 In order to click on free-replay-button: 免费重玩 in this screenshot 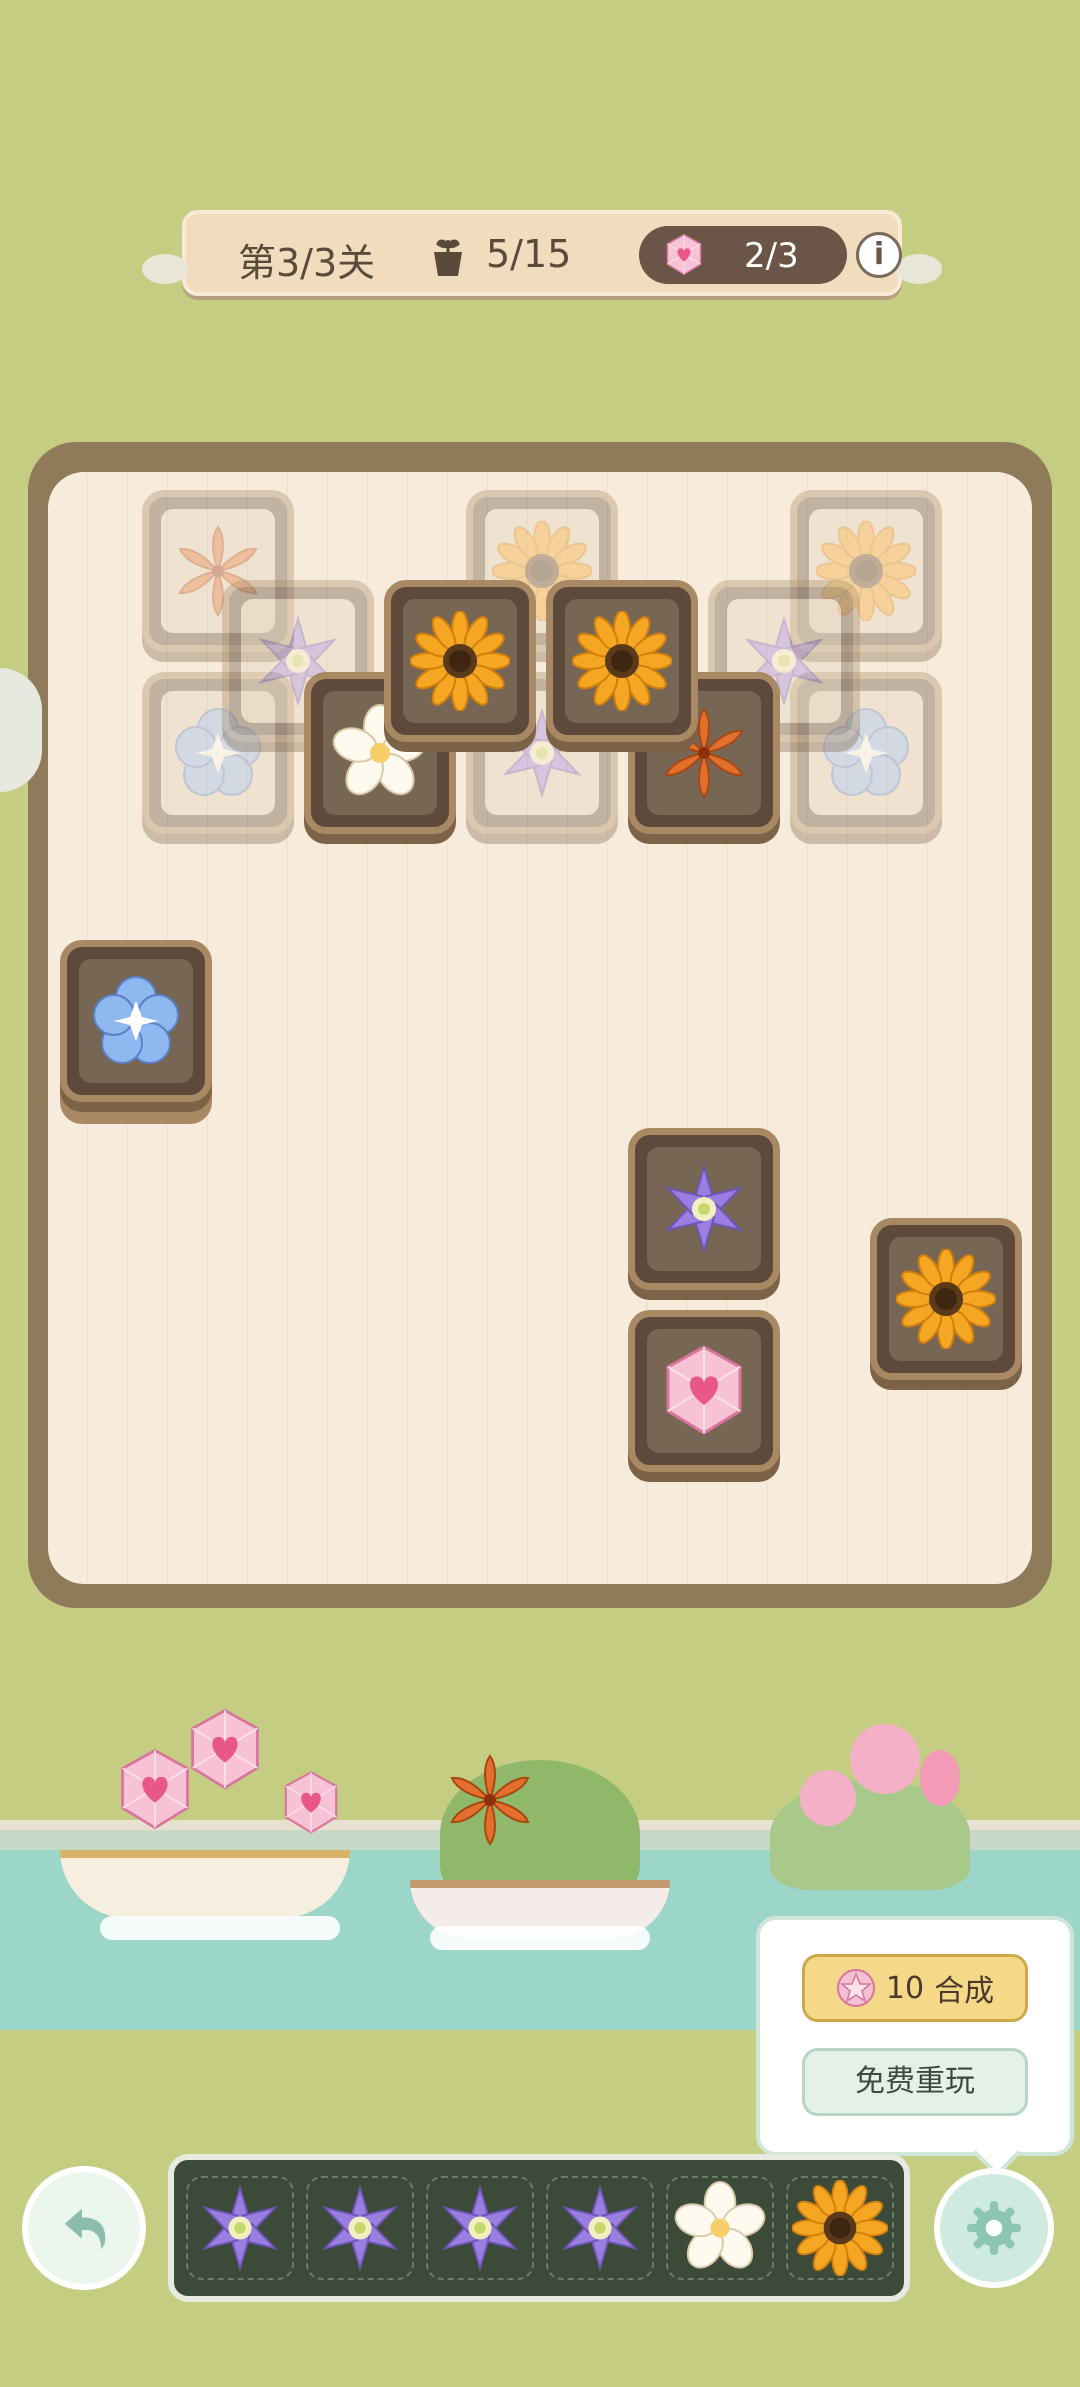, I will do `click(915, 2082)`.